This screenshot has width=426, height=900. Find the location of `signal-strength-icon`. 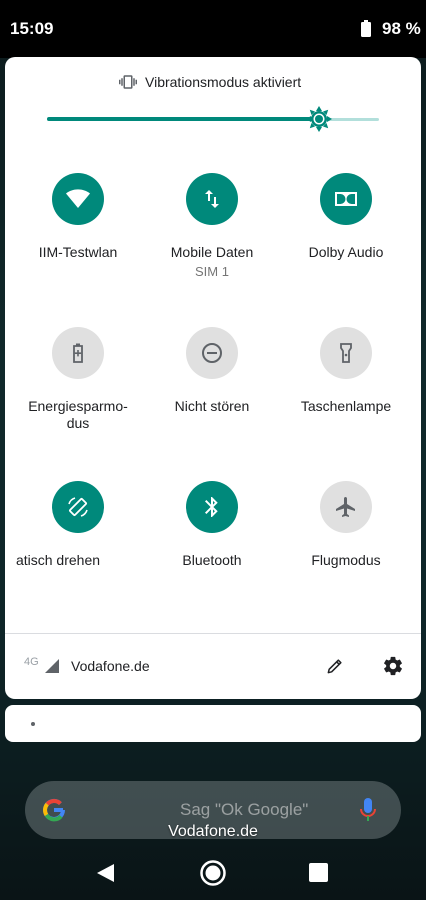

signal-strength-icon is located at coordinates (52, 666).